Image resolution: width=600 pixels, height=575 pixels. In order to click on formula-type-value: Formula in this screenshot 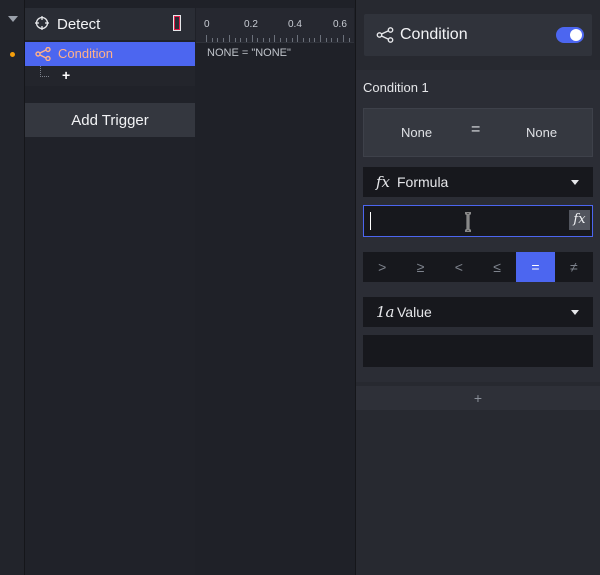, I will do `click(423, 182)`.